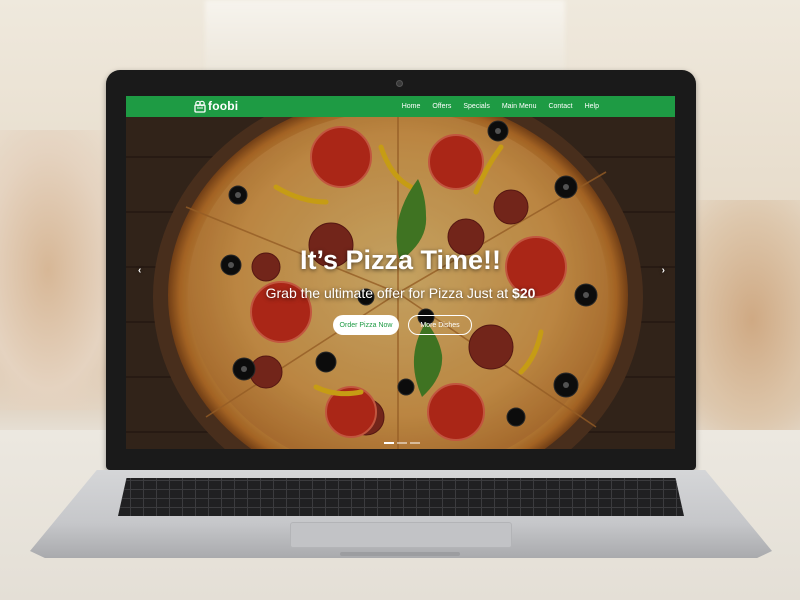 The width and height of the screenshot is (800, 600). I want to click on brand-name: foobi, so click(223, 106).